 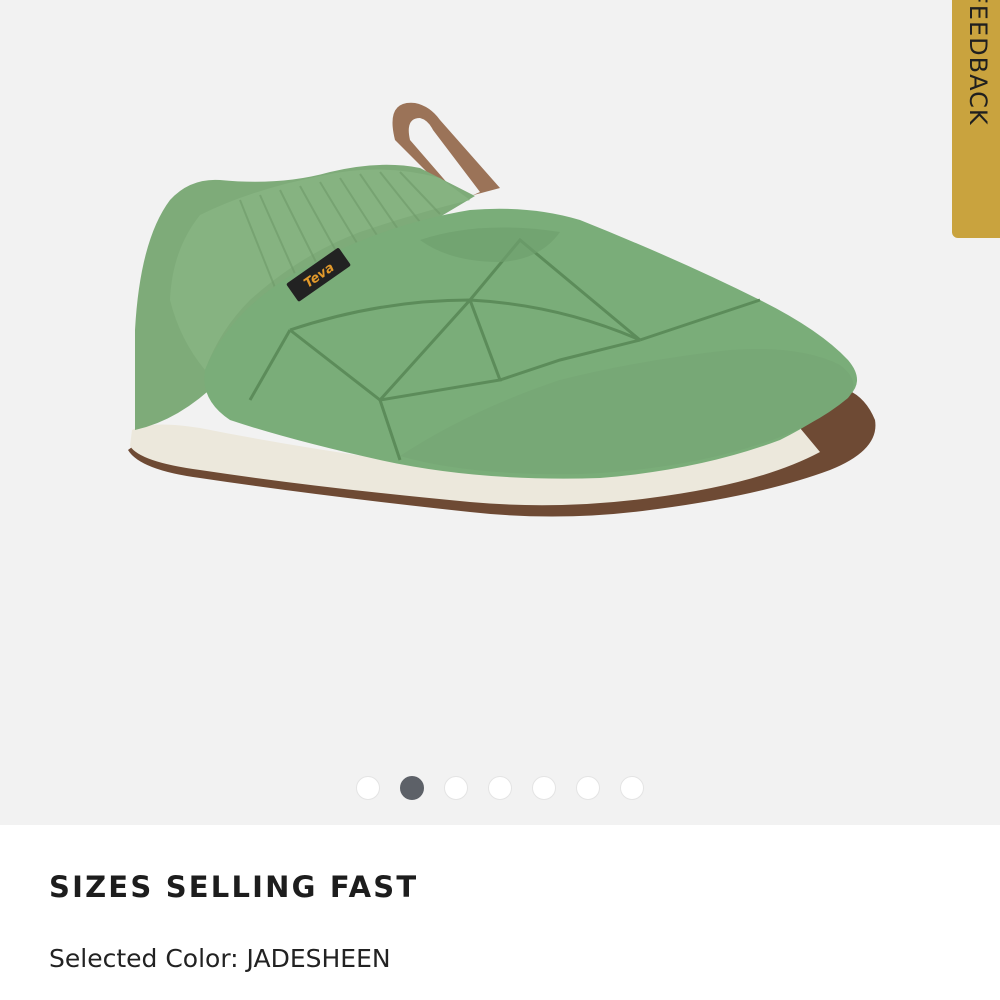 What do you see at coordinates (318, 958) in the screenshot?
I see `selected-color-value: JADESHEEN` at bounding box center [318, 958].